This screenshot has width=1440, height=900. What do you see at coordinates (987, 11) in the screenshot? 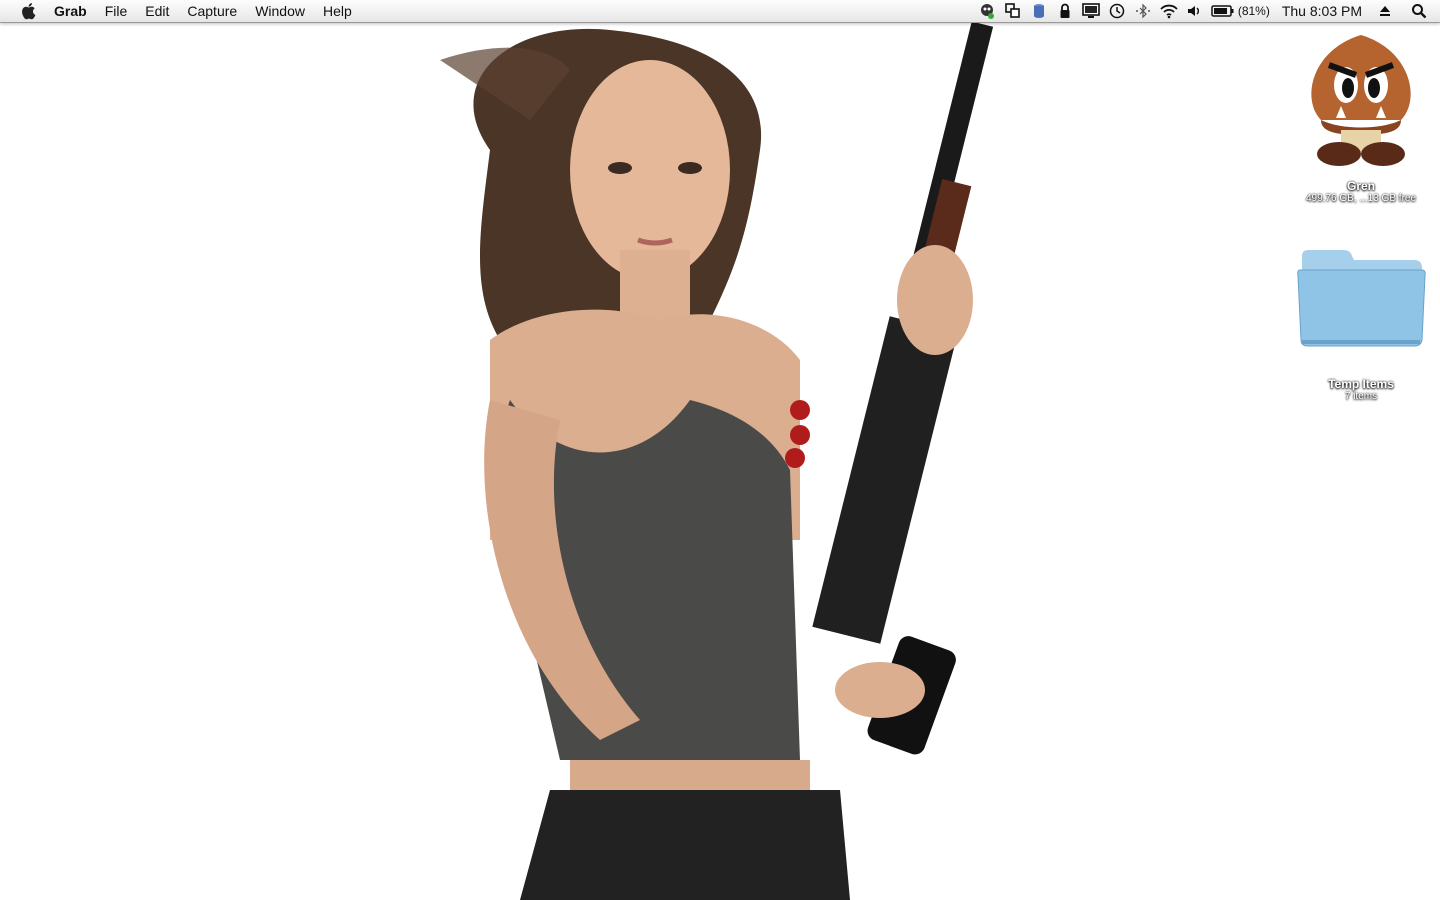
I see `growl-icon` at bounding box center [987, 11].